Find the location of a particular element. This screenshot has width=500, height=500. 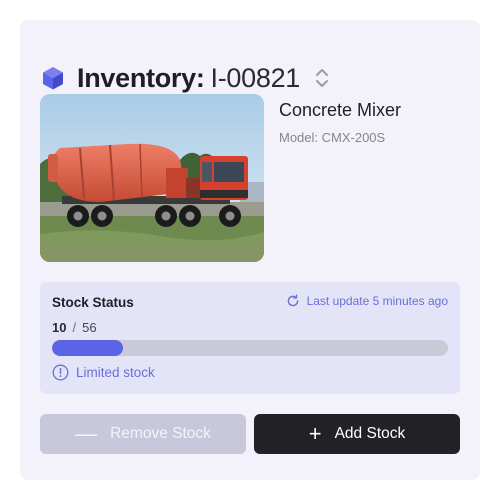

product-model: Model: CMX-200S is located at coordinates (332, 137).